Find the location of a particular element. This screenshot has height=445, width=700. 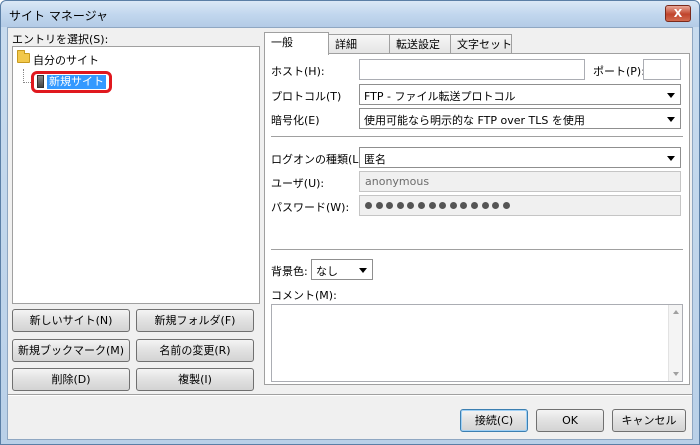

scroll-down-icon is located at coordinates (676, 374).